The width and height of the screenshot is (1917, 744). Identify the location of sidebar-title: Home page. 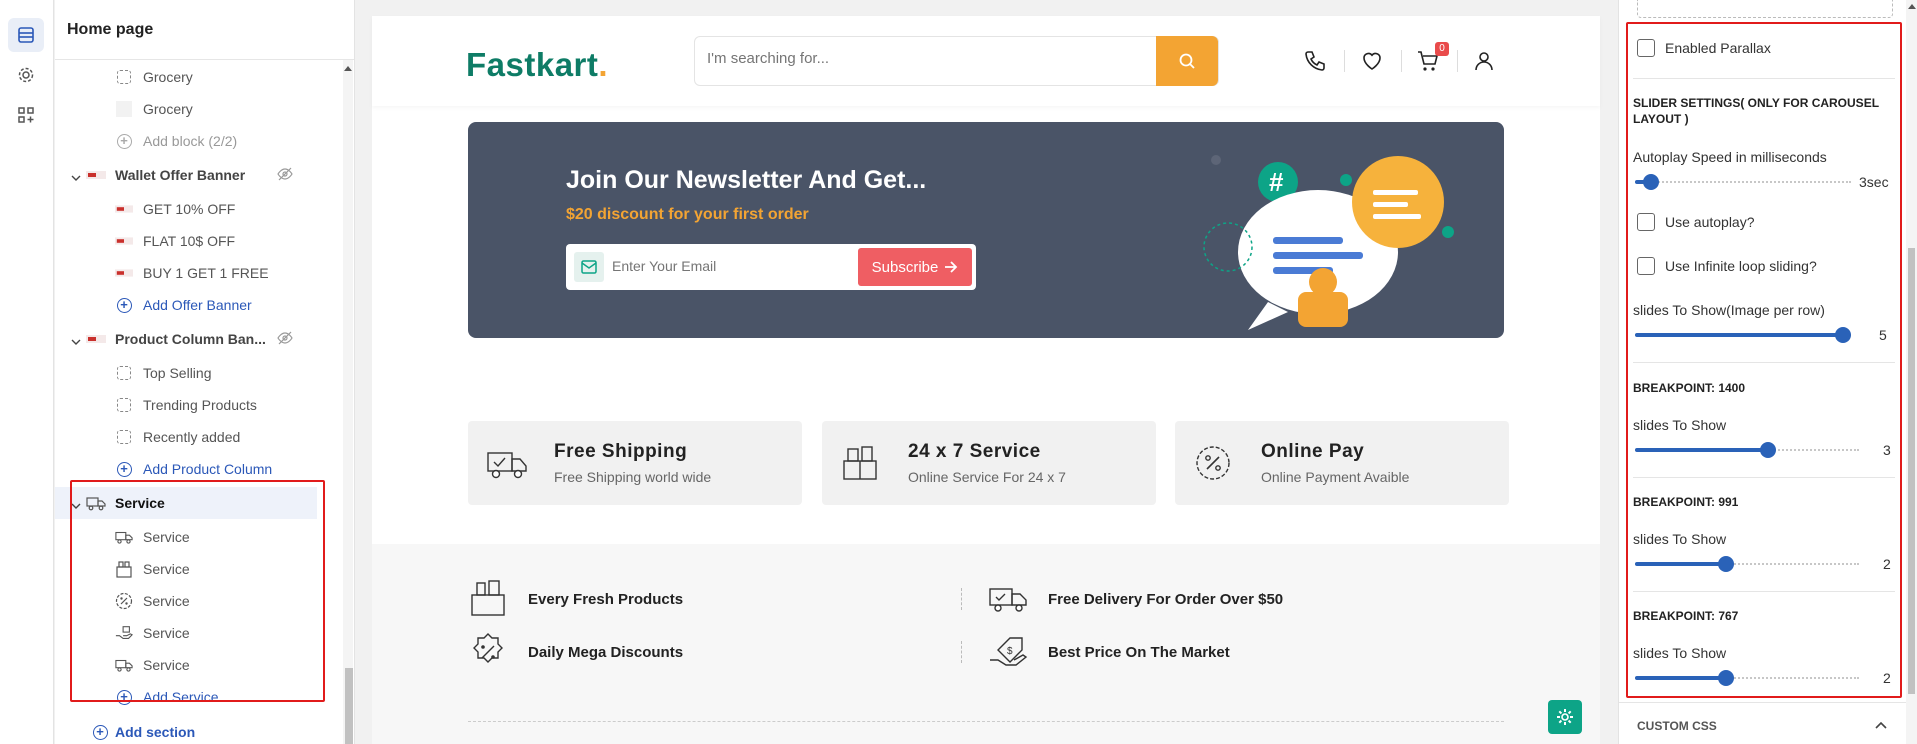
(204, 30).